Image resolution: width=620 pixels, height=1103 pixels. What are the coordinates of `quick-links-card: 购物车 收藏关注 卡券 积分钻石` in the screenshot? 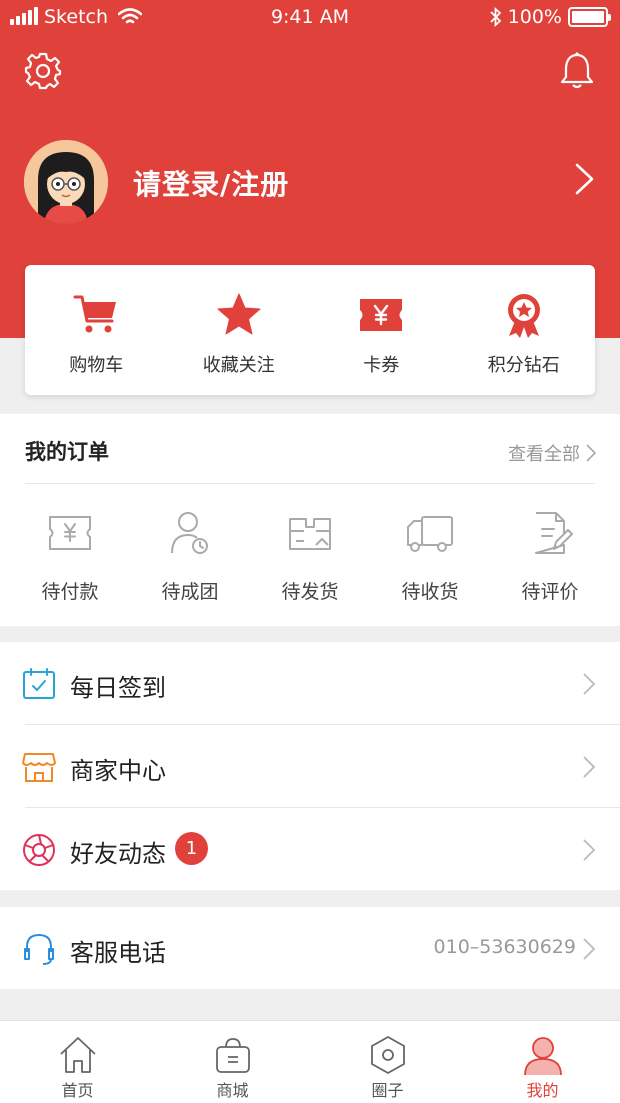 It's located at (310, 330).